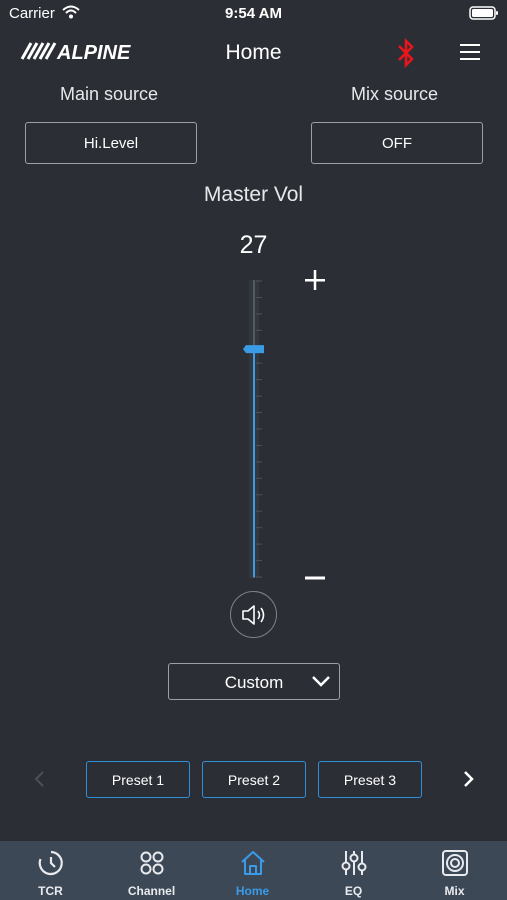 Image resolution: width=507 pixels, height=900 pixels. I want to click on tab-mix-label: Mix, so click(454, 891).